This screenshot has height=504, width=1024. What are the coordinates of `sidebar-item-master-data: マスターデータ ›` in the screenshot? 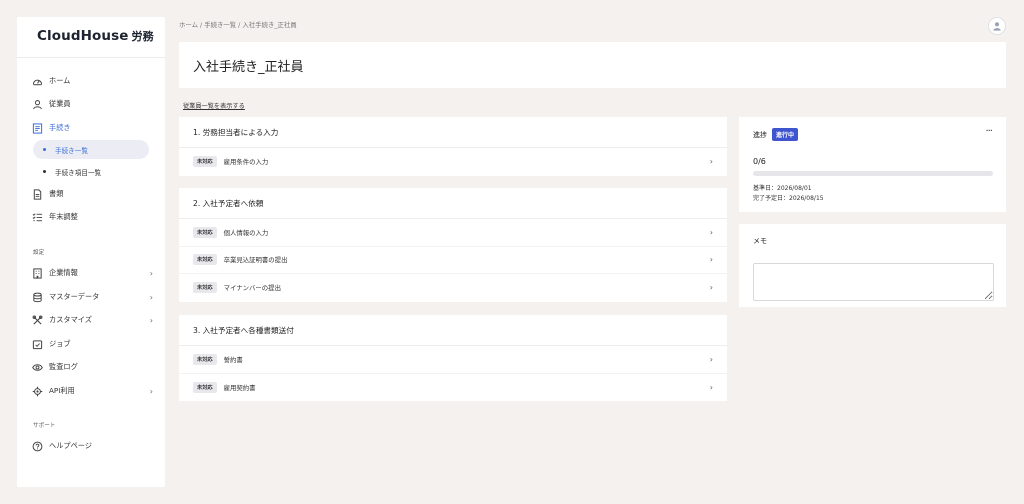 It's located at (93, 297).